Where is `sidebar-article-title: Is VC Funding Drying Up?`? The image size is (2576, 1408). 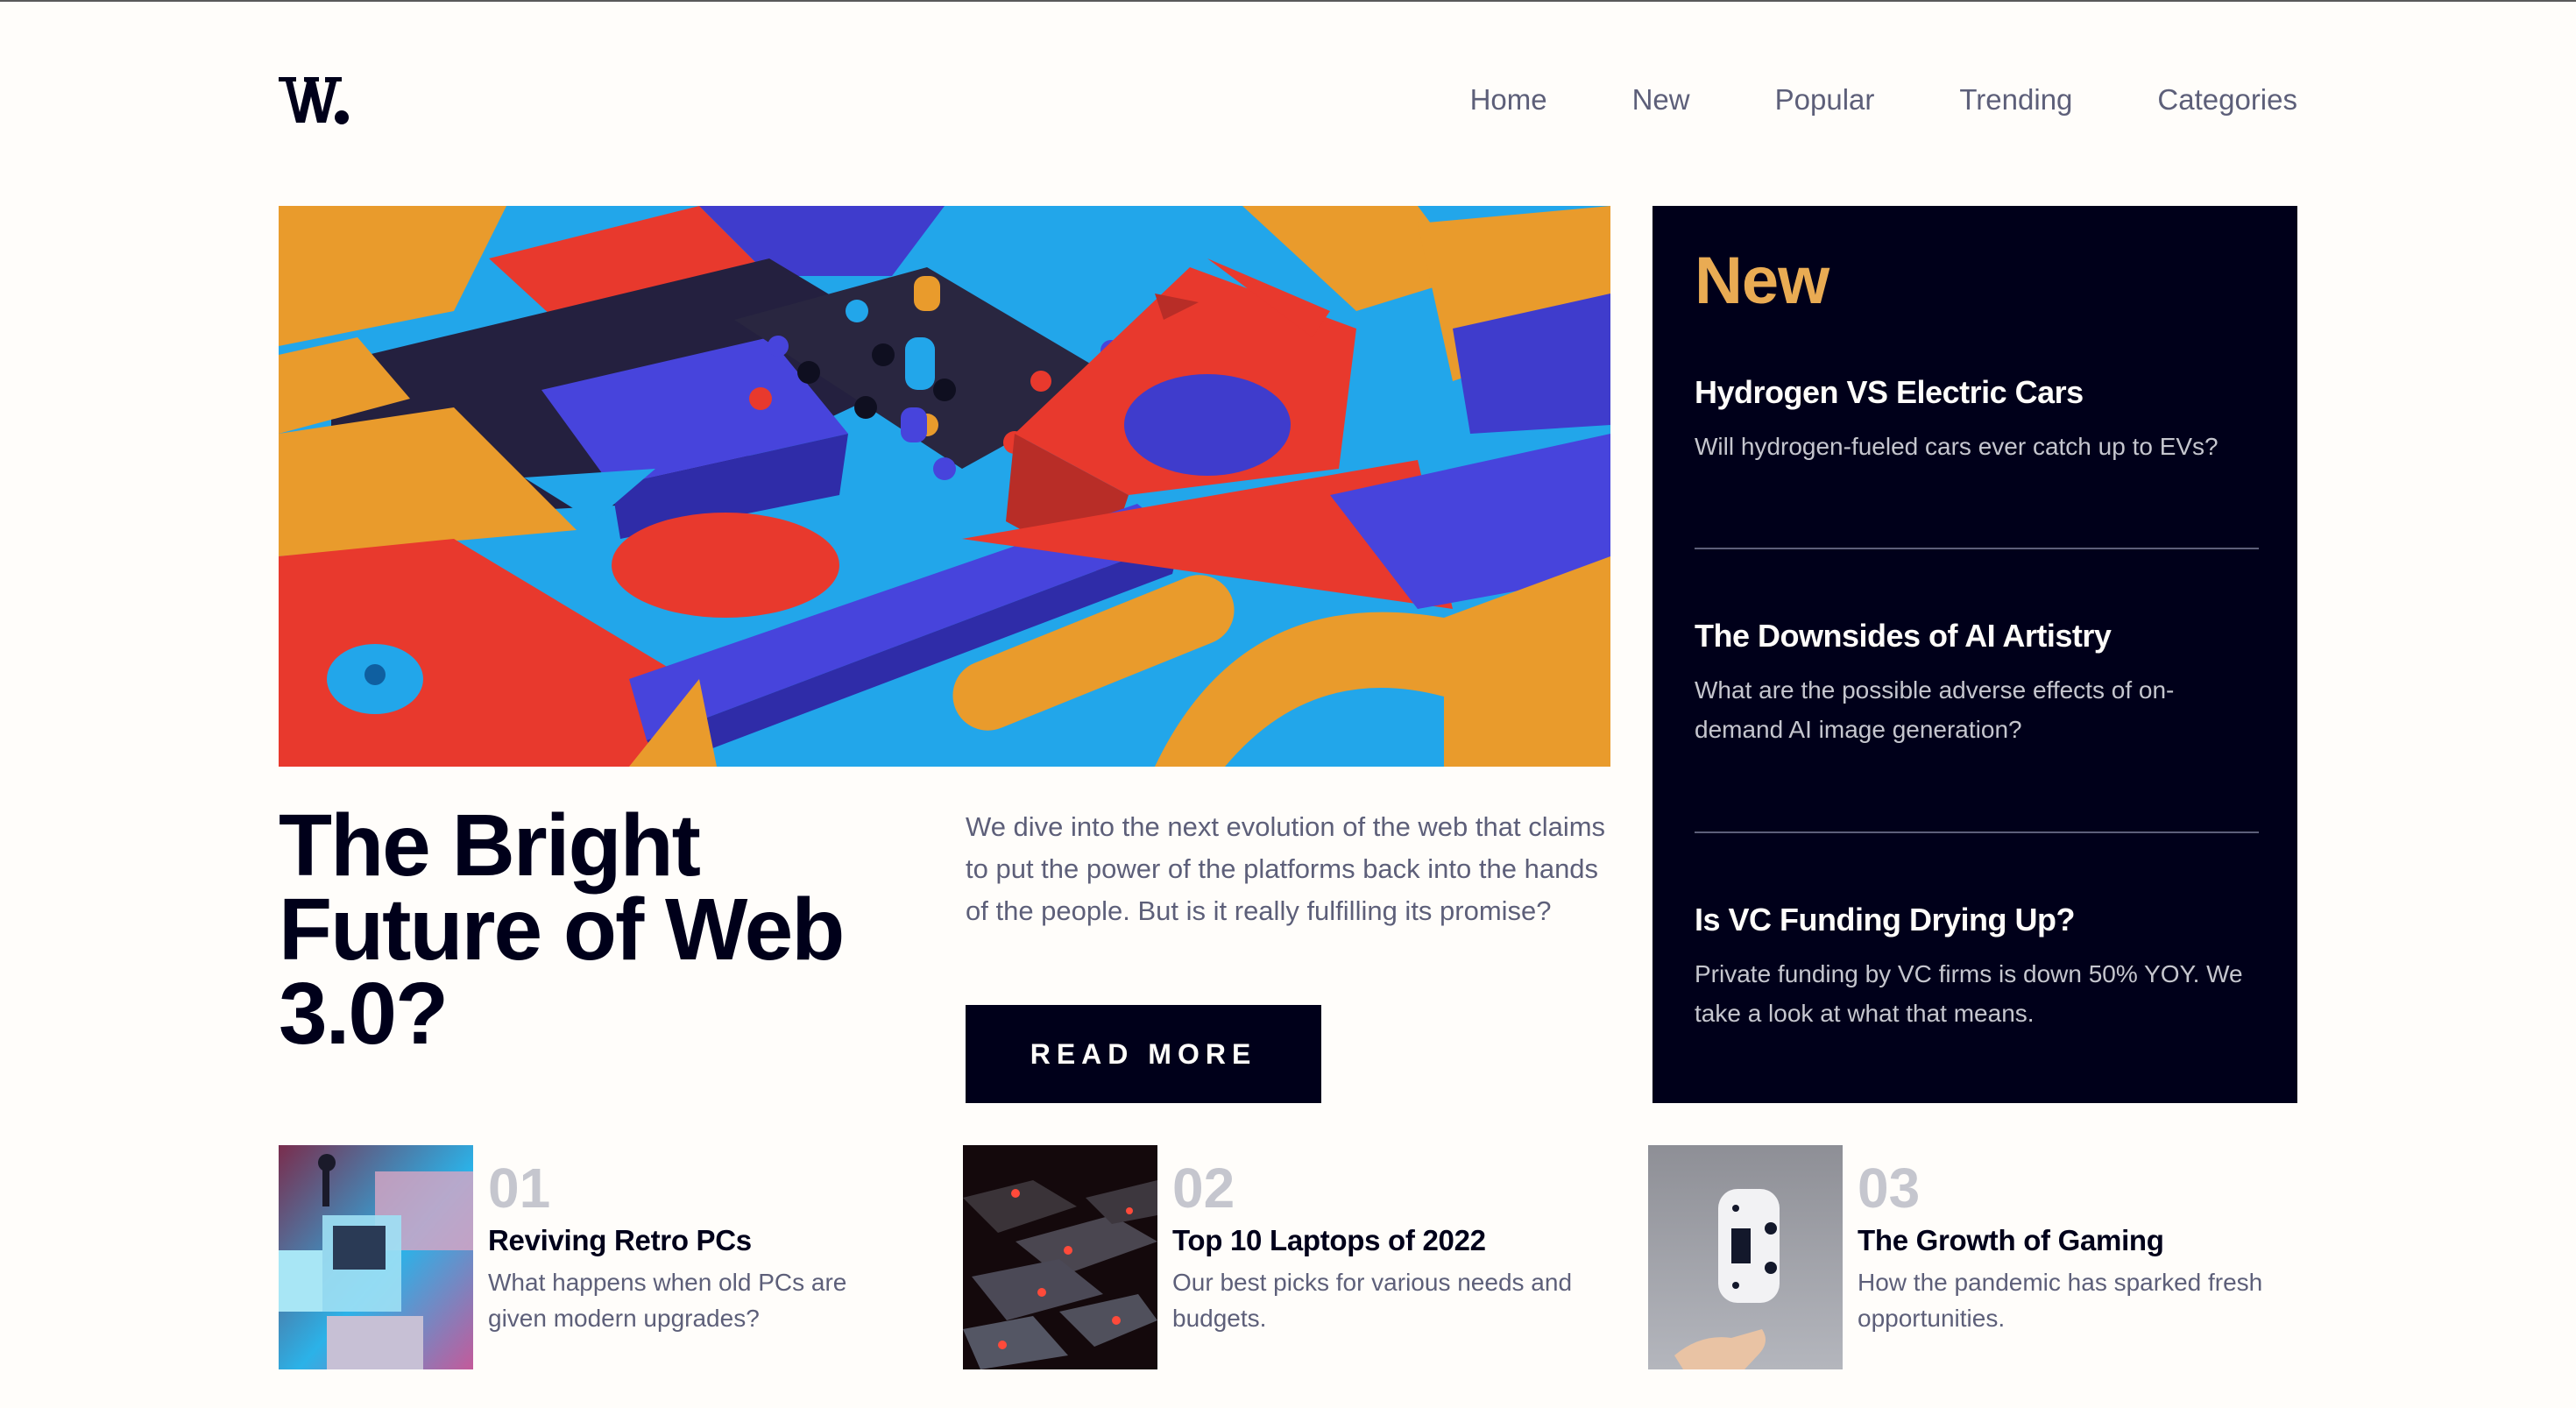 sidebar-article-title: Is VC Funding Drying Up? is located at coordinates (1976, 920).